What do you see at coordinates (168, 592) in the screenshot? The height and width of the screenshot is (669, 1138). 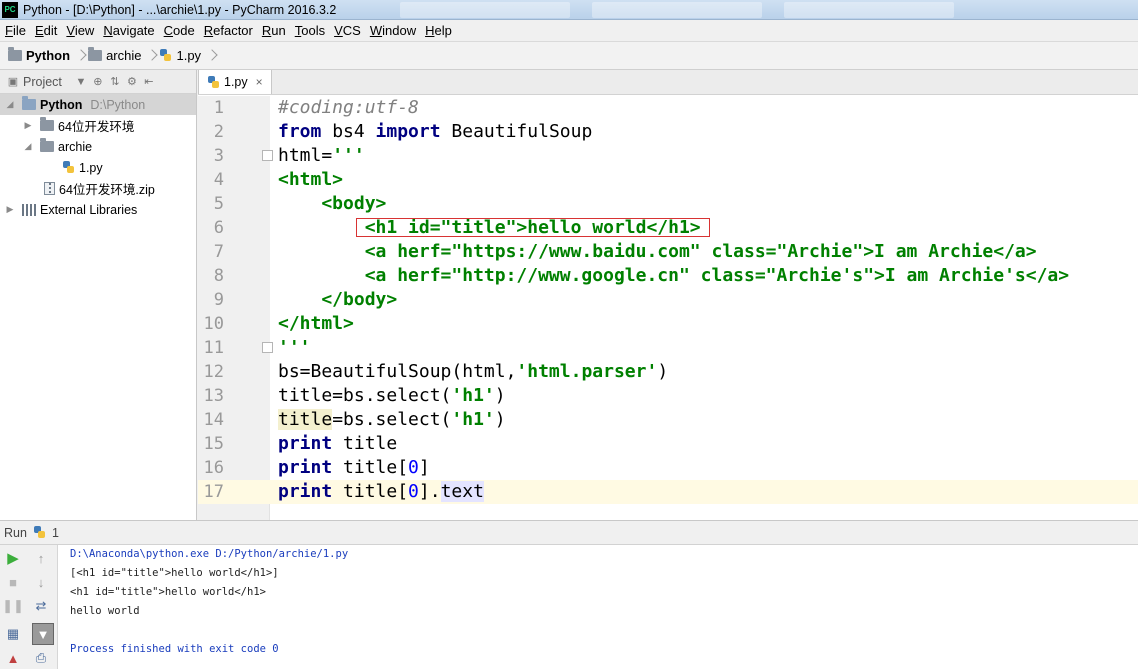 I see `console-line: <h1 id="title">hello world</h1>` at bounding box center [168, 592].